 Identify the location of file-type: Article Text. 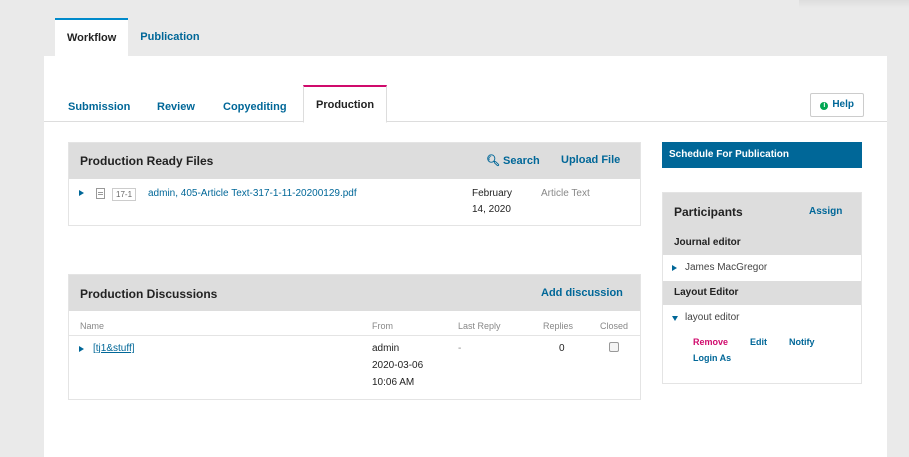
(565, 193).